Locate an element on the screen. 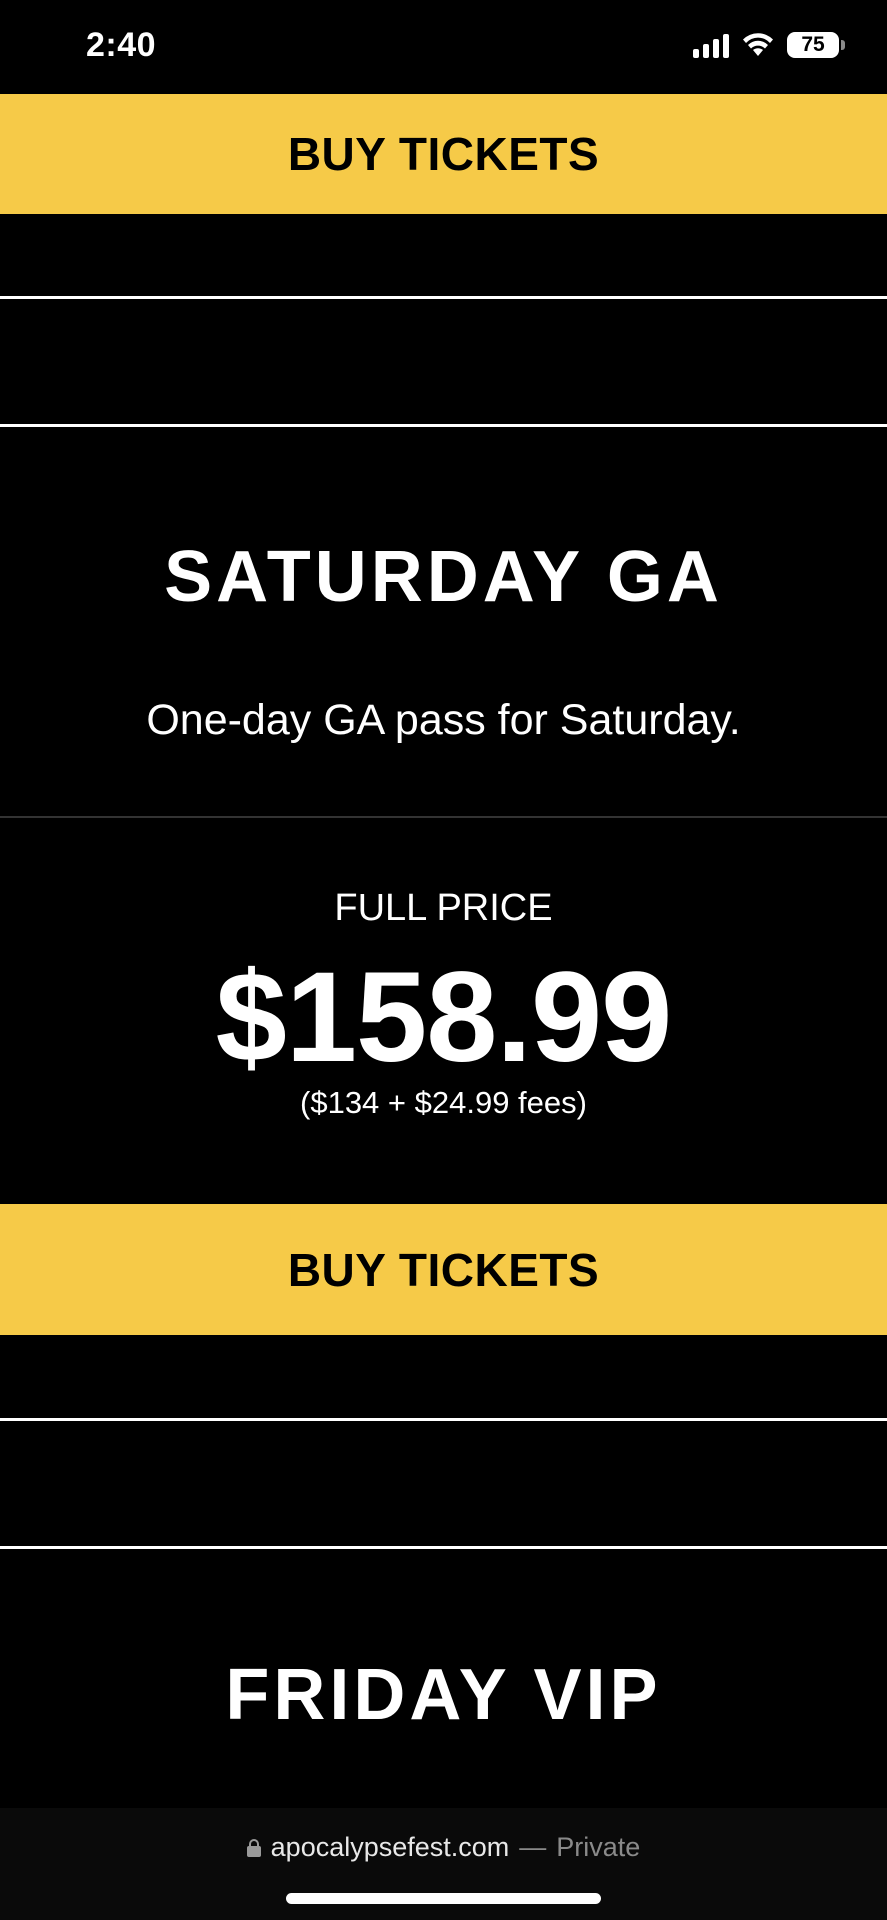  status-bar: 2:40 75 is located at coordinates (443, 47).